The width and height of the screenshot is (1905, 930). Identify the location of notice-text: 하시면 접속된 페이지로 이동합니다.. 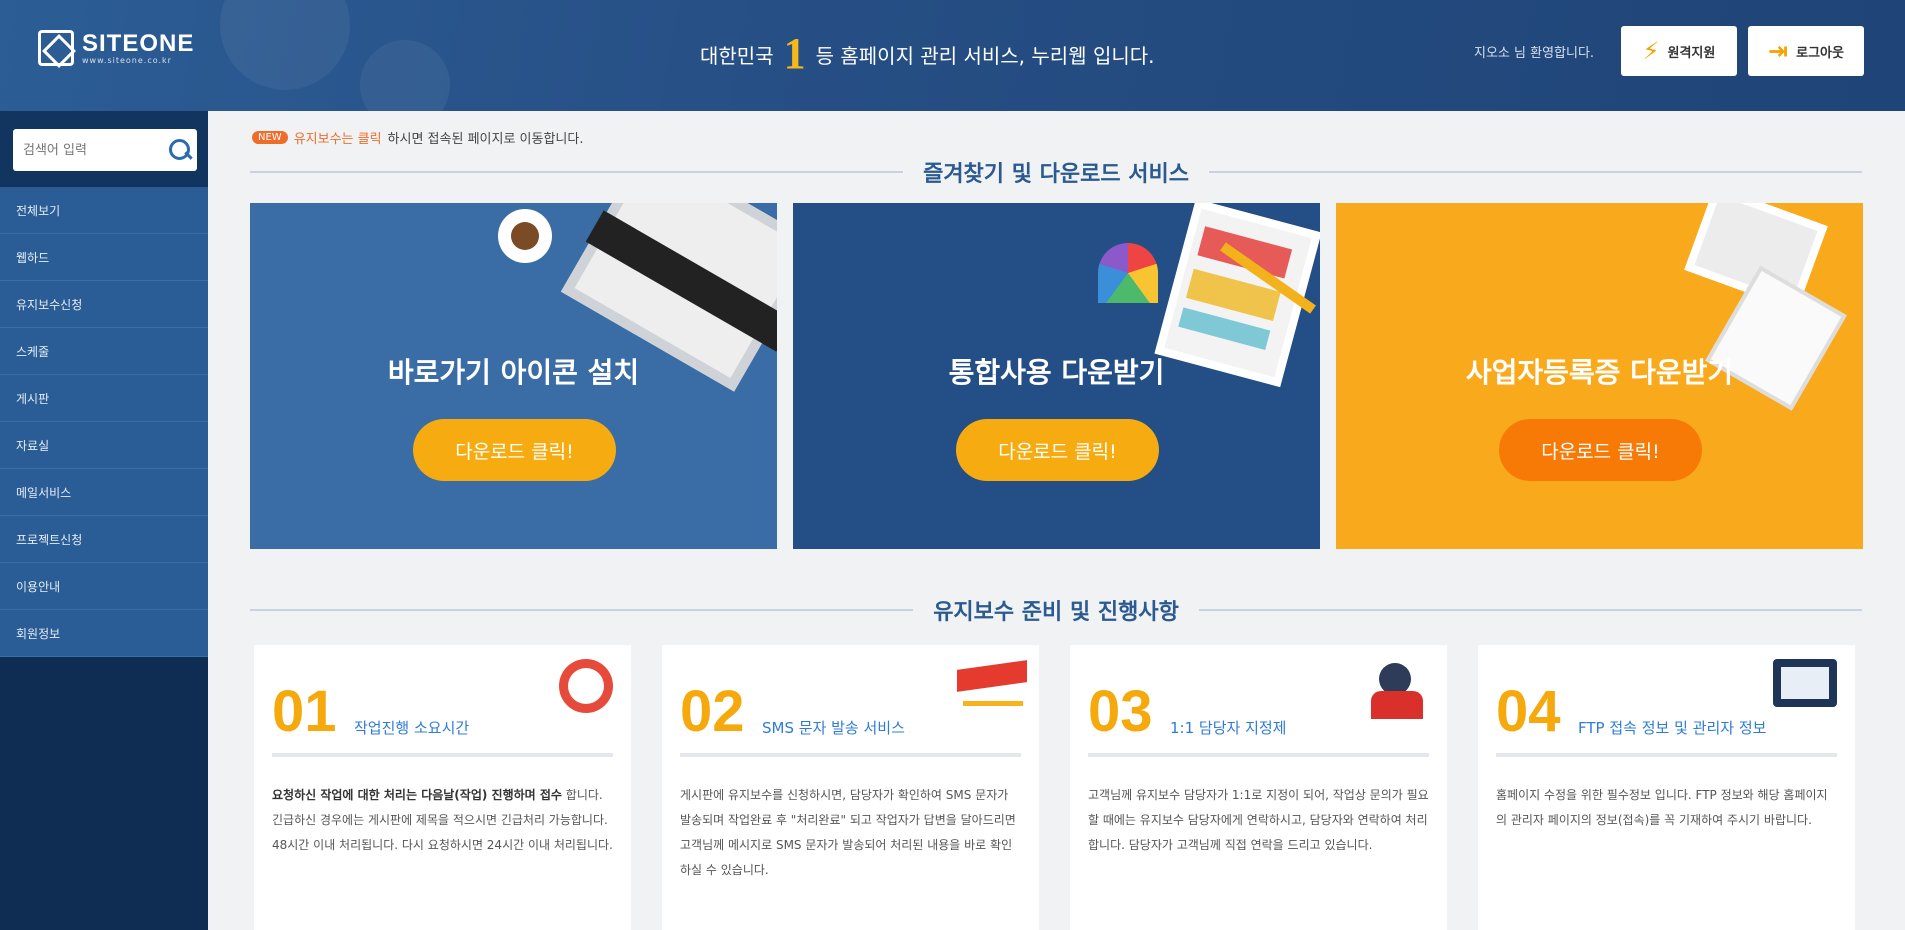
(485, 139).